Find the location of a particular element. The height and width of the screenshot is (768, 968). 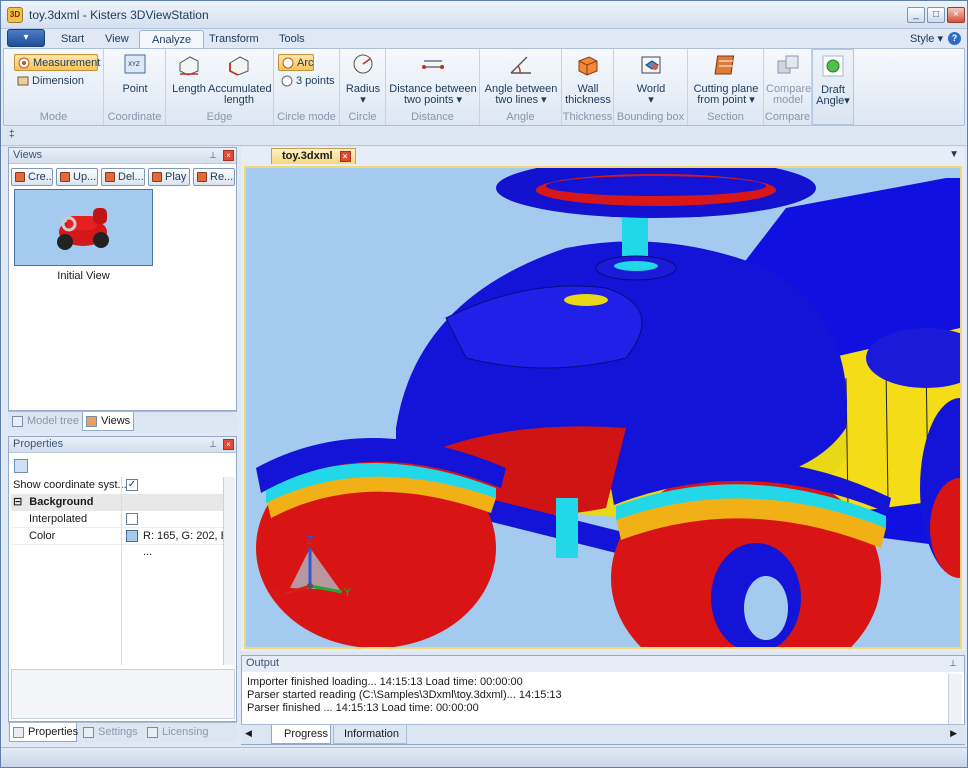

property-grid-divider is located at coordinates (121, 571).